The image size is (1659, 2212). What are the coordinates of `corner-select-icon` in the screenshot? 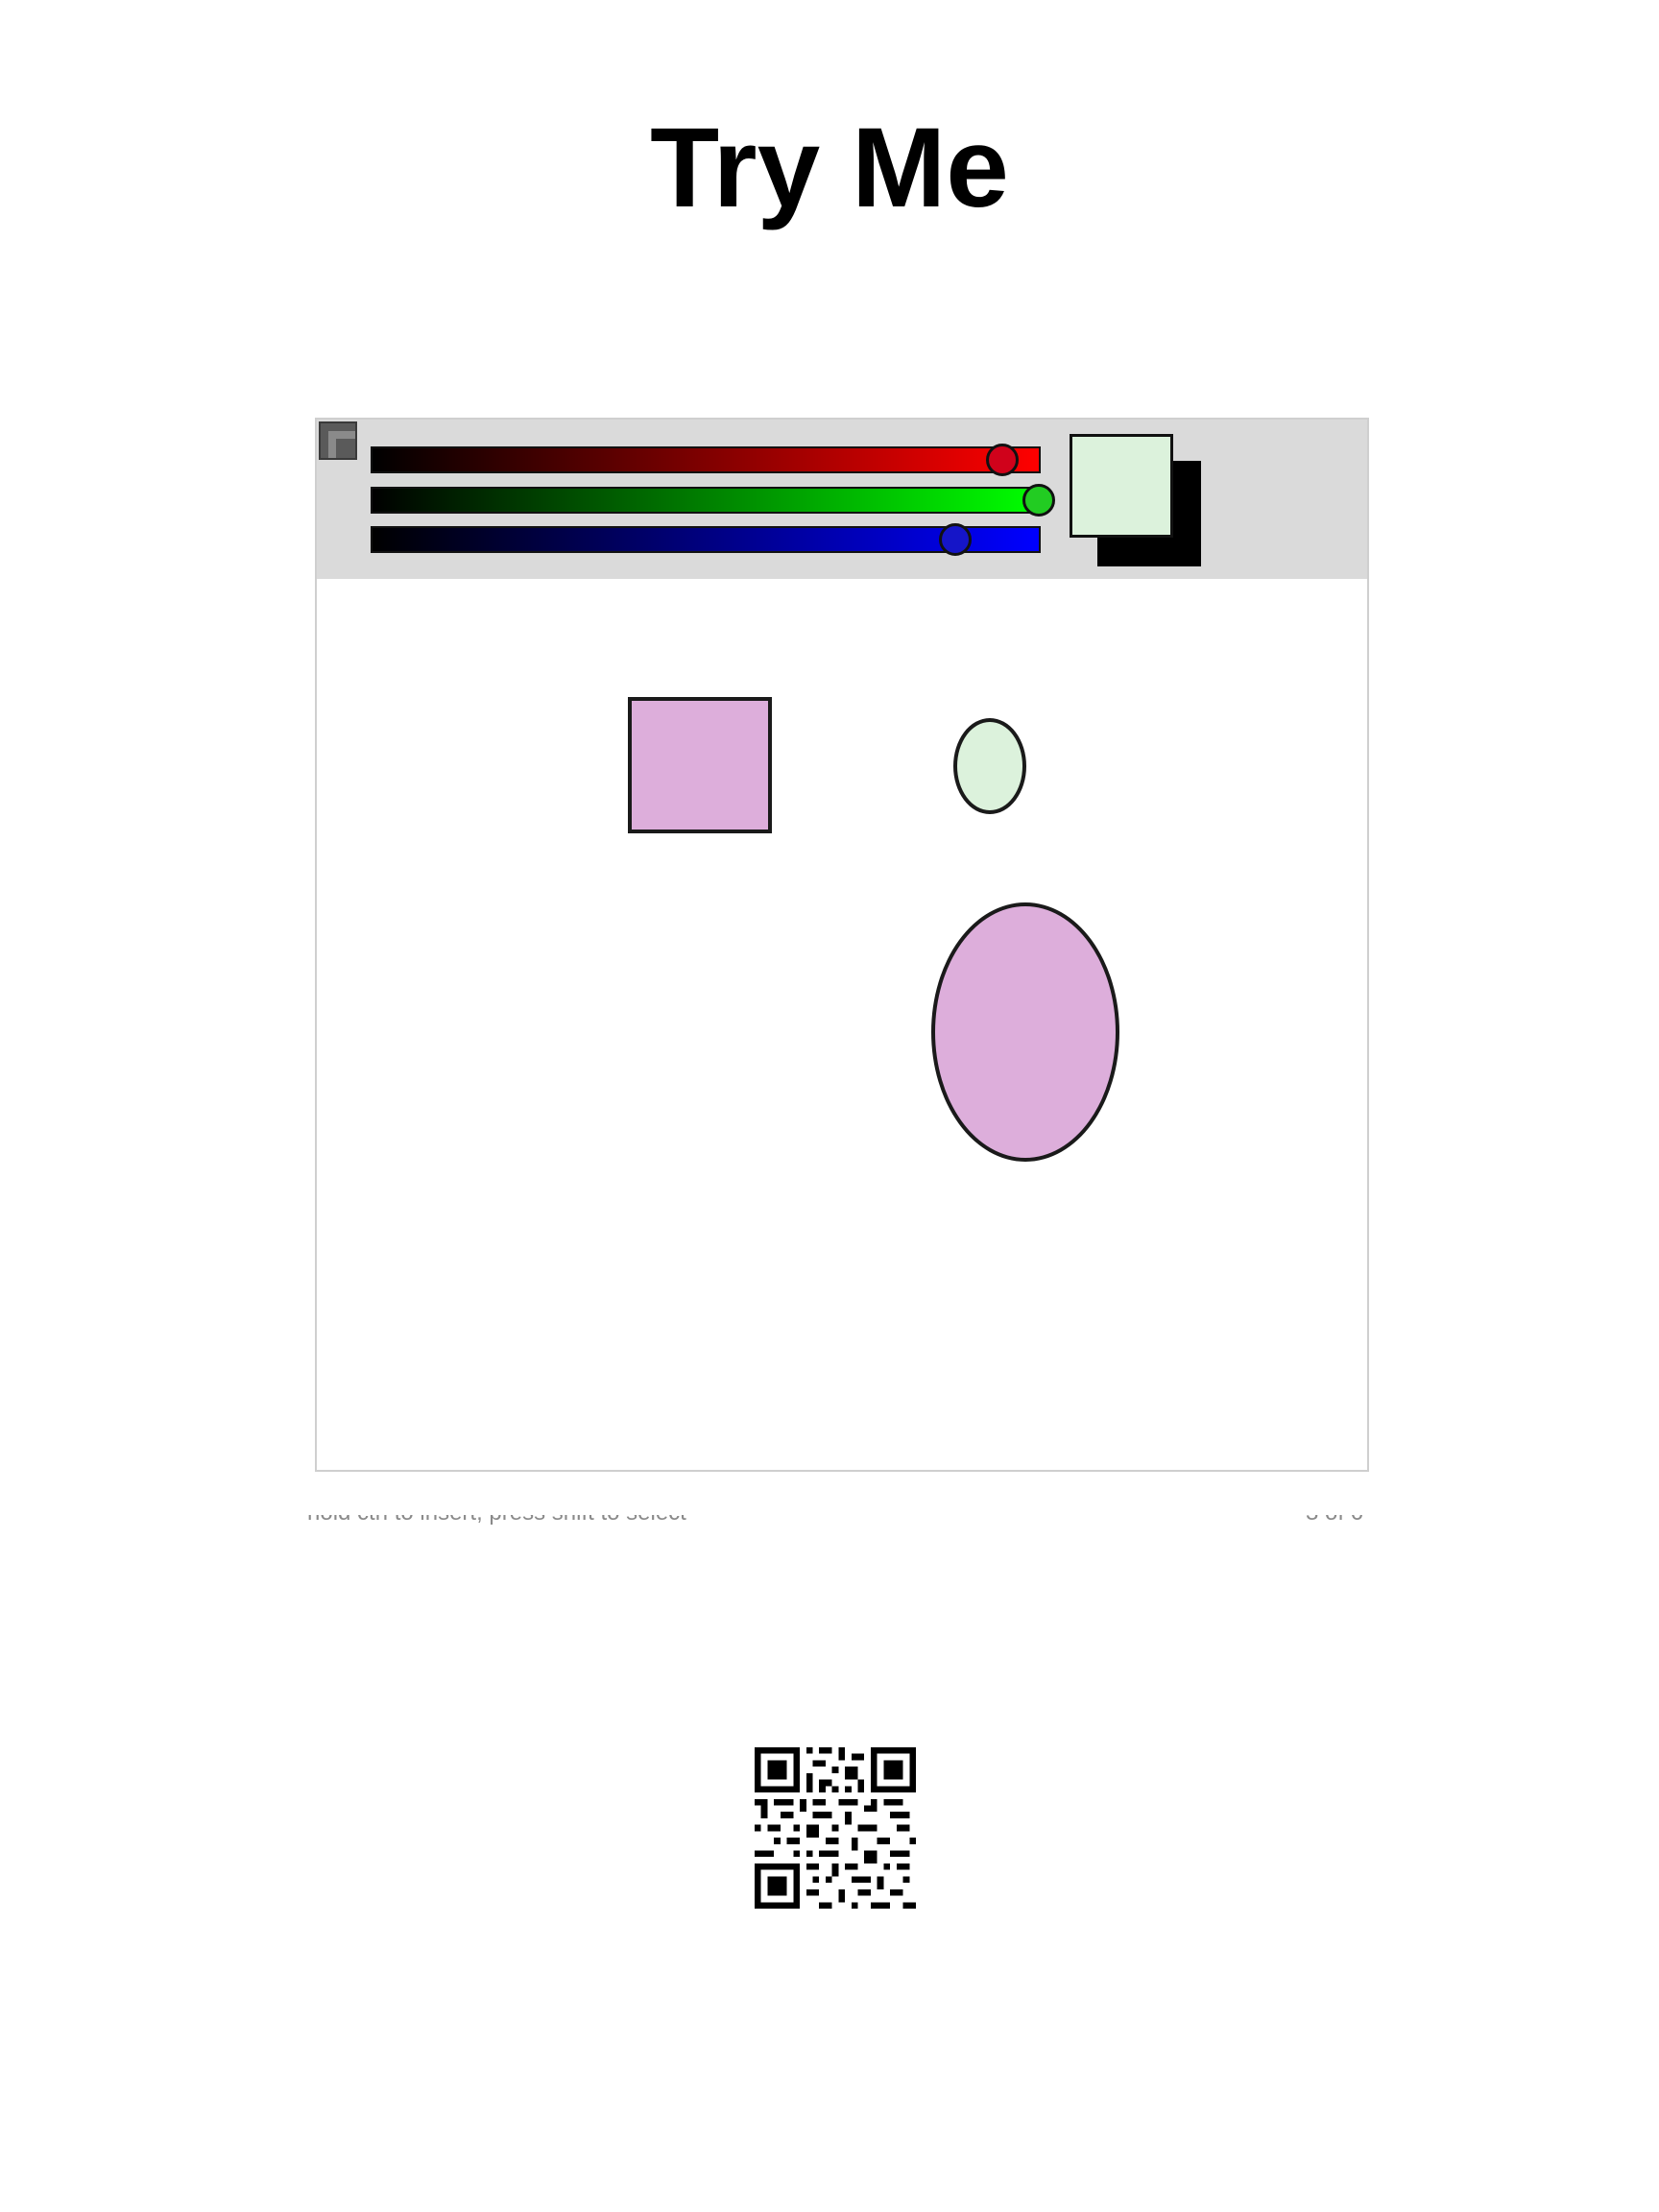 It's located at (338, 441).